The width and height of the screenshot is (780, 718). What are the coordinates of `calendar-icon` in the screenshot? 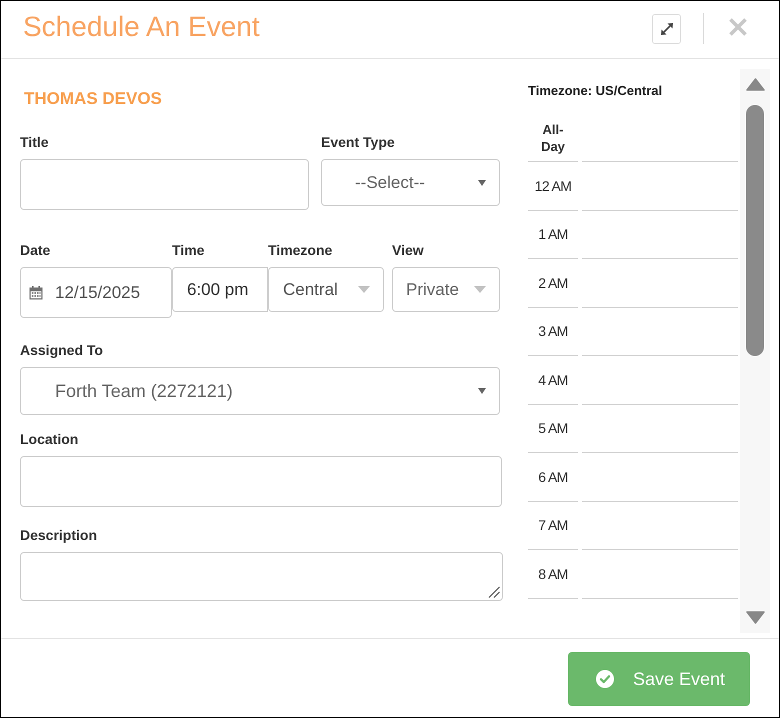 It's located at (36, 293).